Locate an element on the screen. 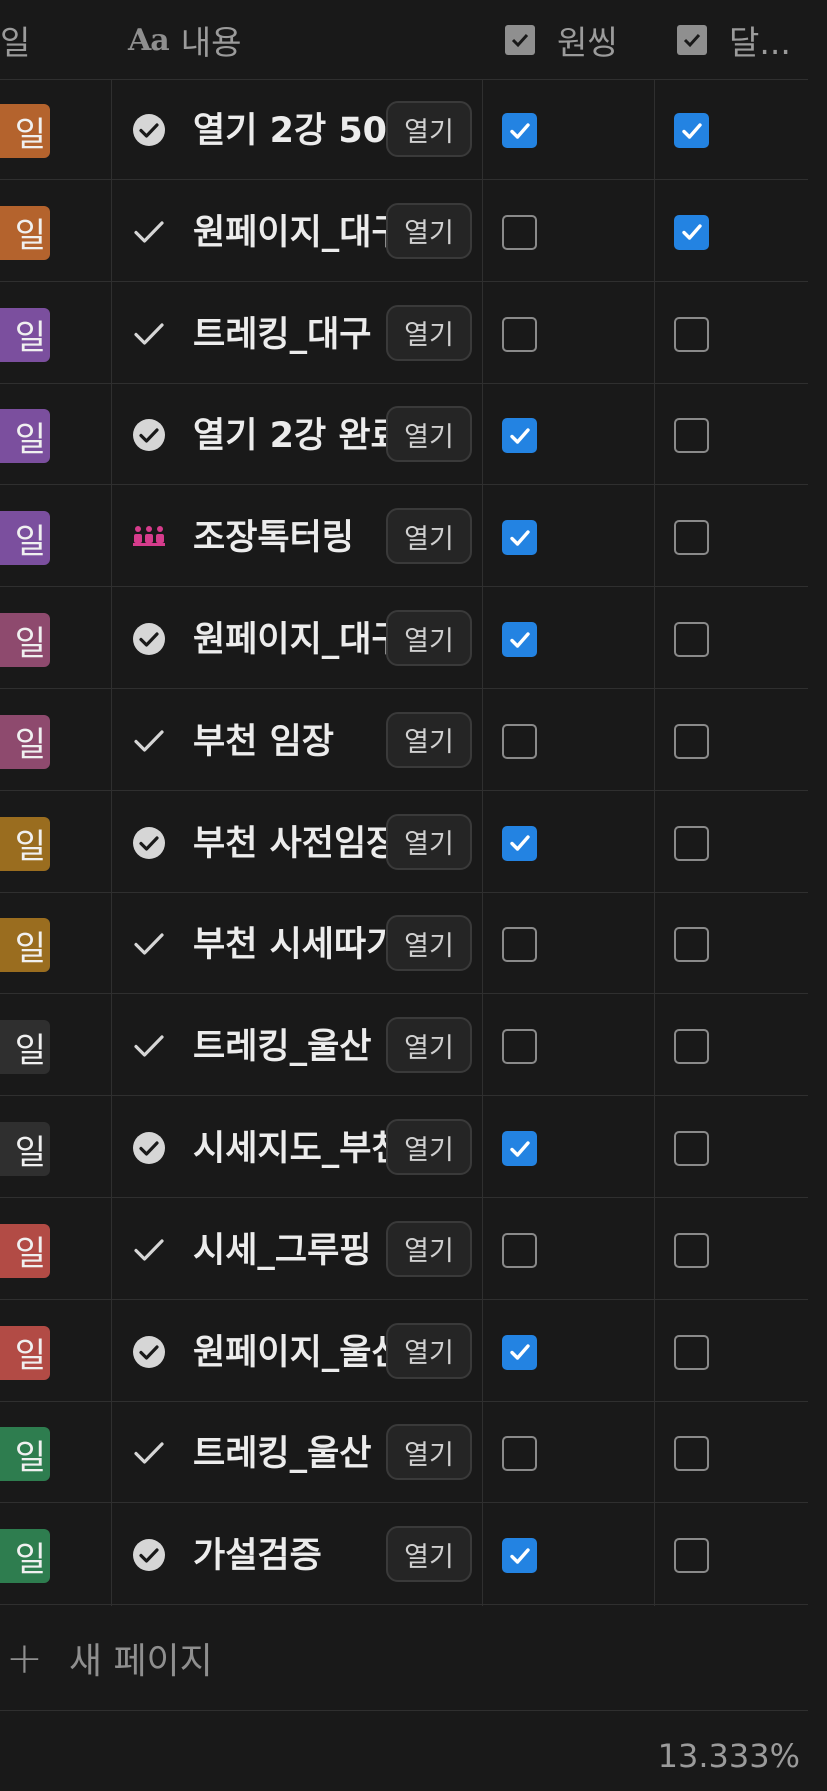 Image resolution: width=827 pixels, height=1791 pixels. table-row: 일 가설검증 열기 is located at coordinates (404, 1555).